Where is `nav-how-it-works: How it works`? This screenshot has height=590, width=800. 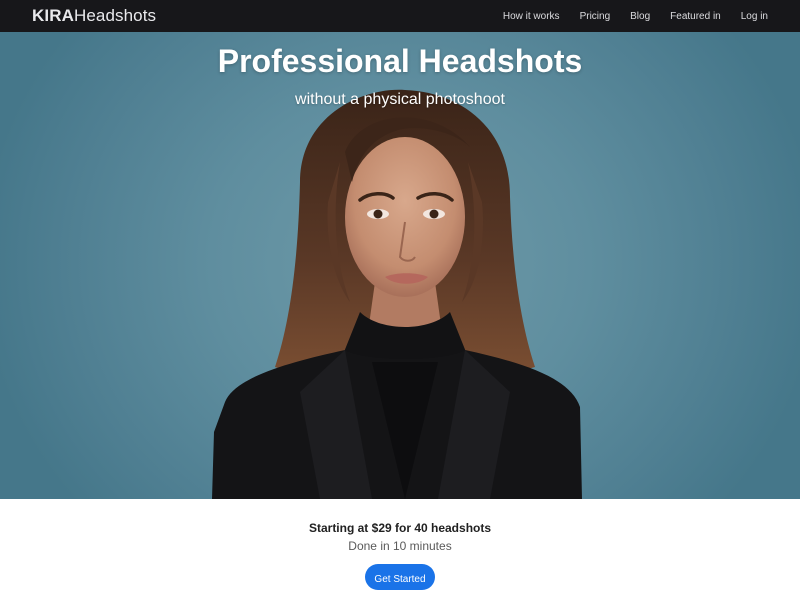
nav-how-it-works: How it works is located at coordinates (531, 16).